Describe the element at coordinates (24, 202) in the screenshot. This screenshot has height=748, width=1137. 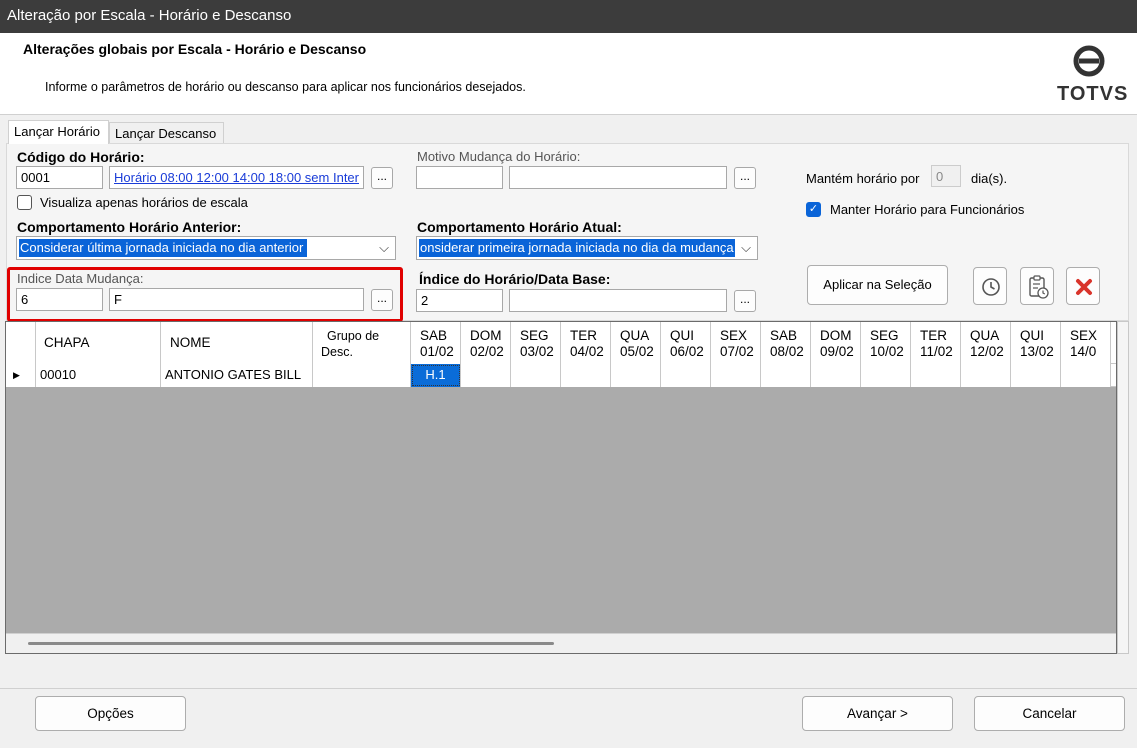
I see `visualiza-checkbox` at that location.